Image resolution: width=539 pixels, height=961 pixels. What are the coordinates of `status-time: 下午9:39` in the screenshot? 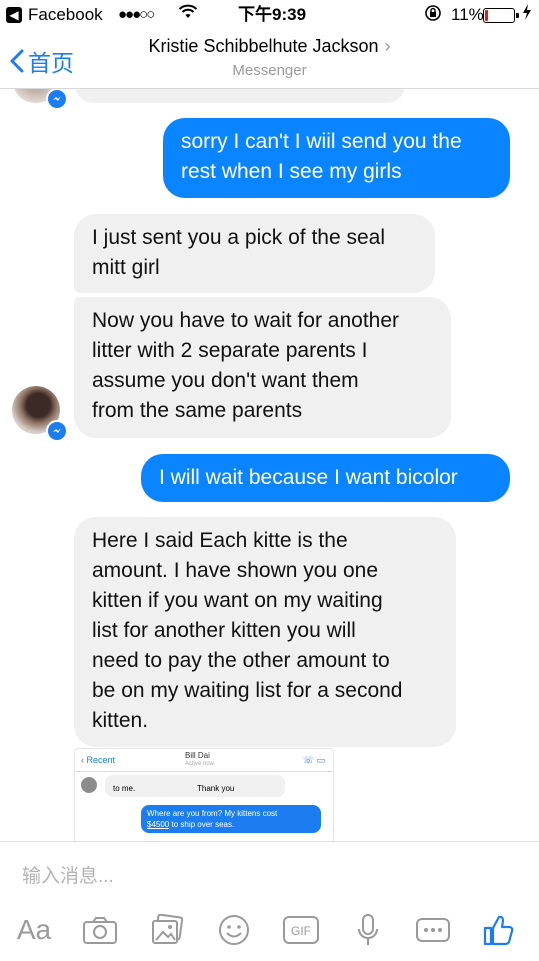 It's located at (272, 14).